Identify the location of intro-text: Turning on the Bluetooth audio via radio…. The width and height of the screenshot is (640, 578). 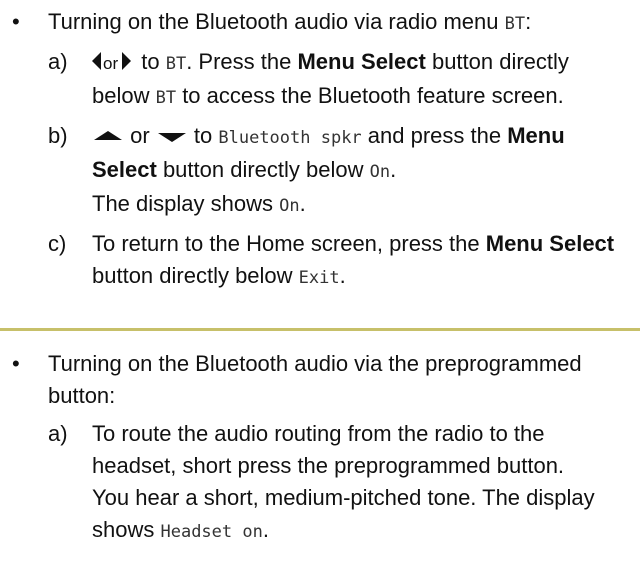
(276, 21).